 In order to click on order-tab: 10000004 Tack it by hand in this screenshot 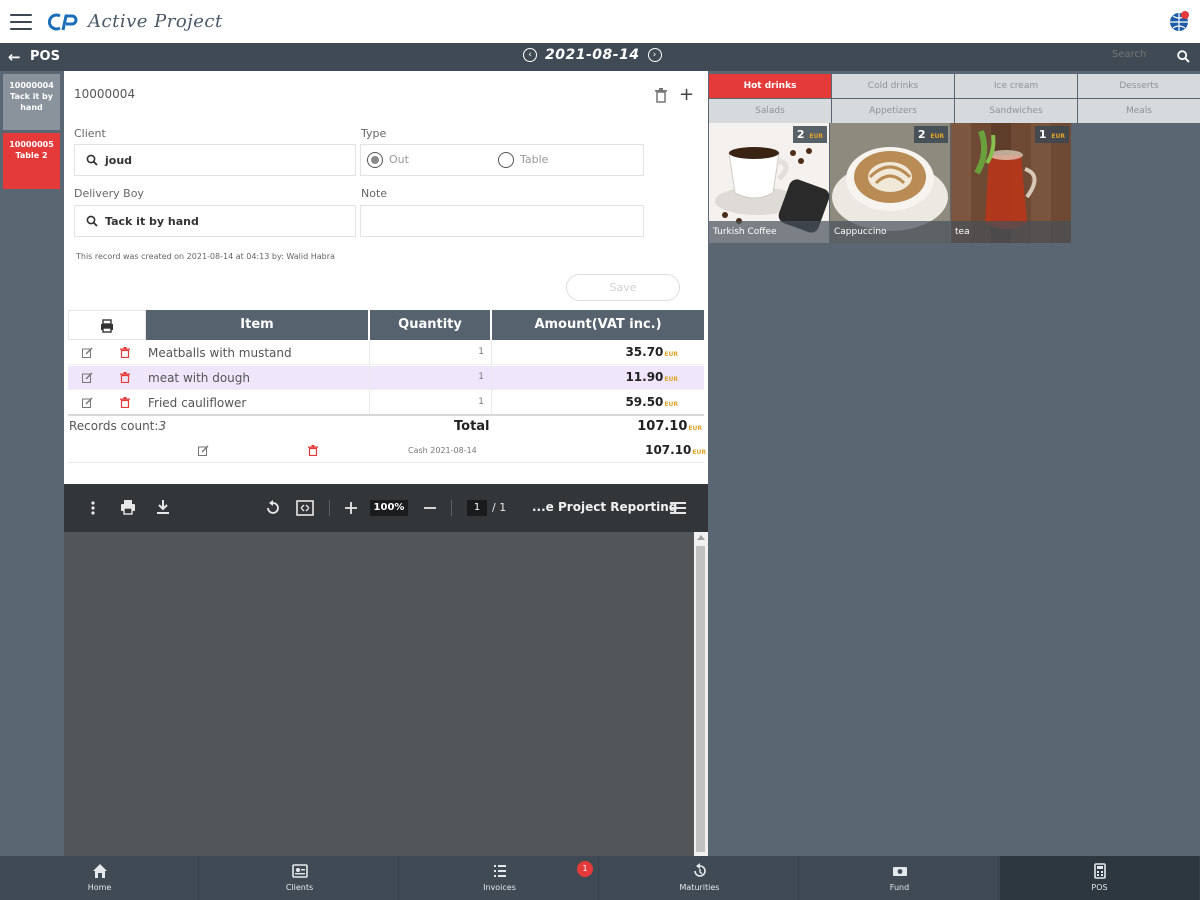, I will do `click(31, 102)`.